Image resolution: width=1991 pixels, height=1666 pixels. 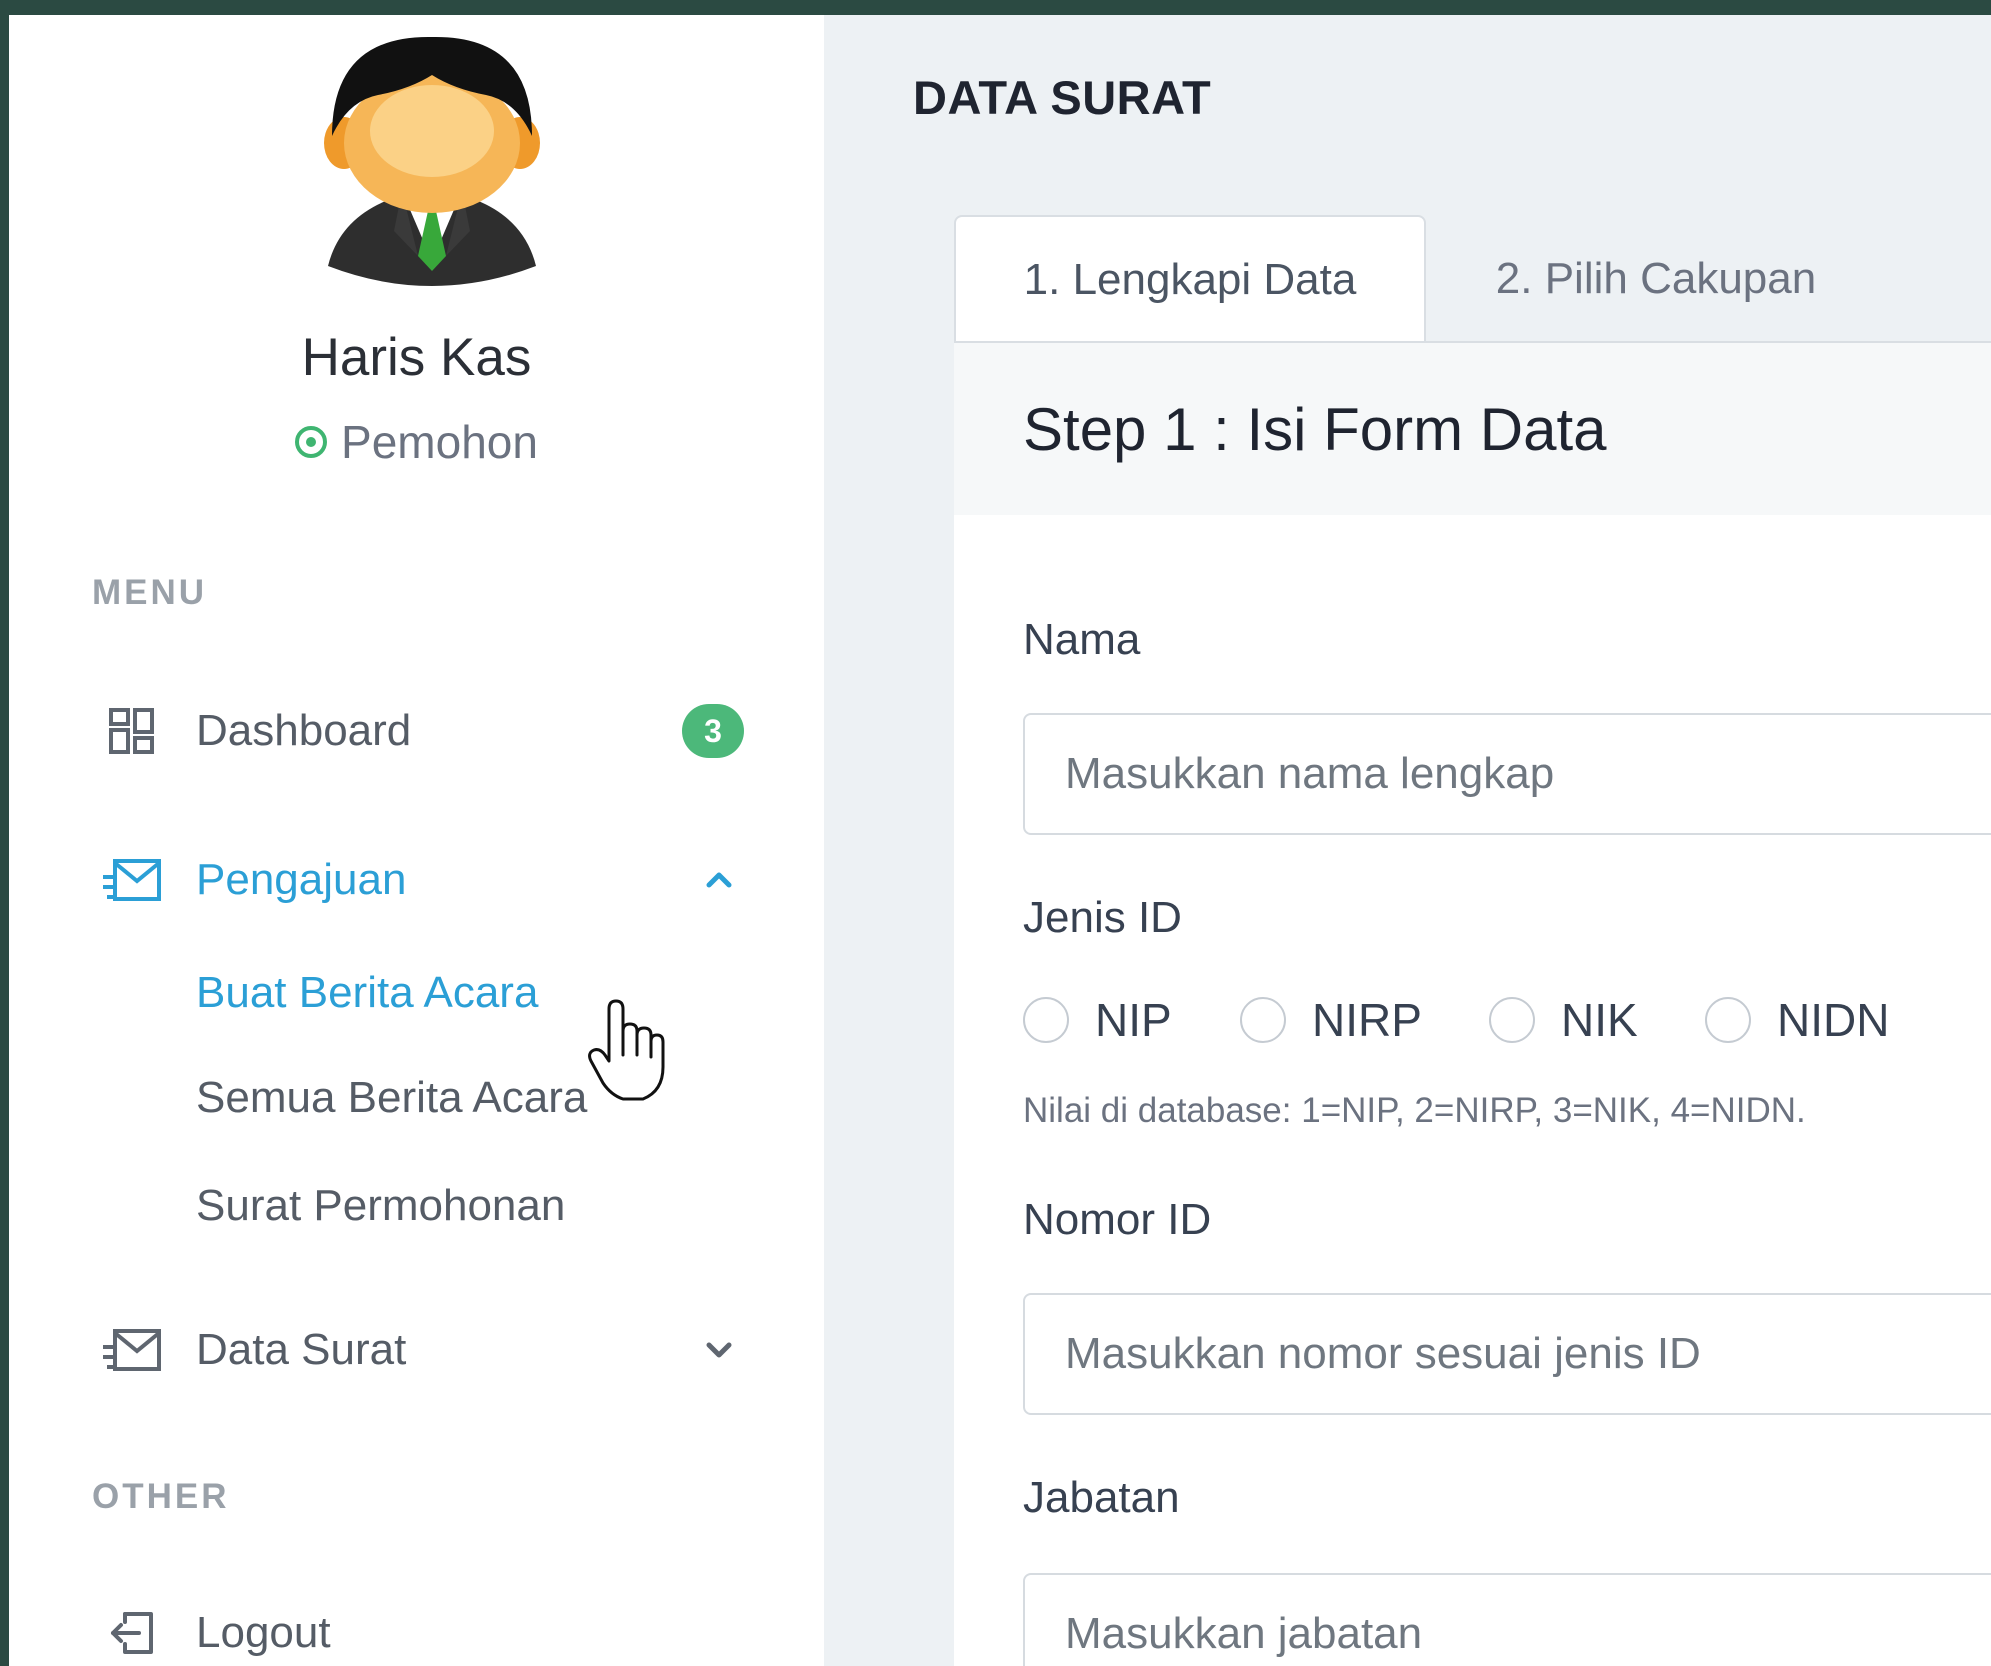 I want to click on dashboard-icon, so click(x=132, y=731).